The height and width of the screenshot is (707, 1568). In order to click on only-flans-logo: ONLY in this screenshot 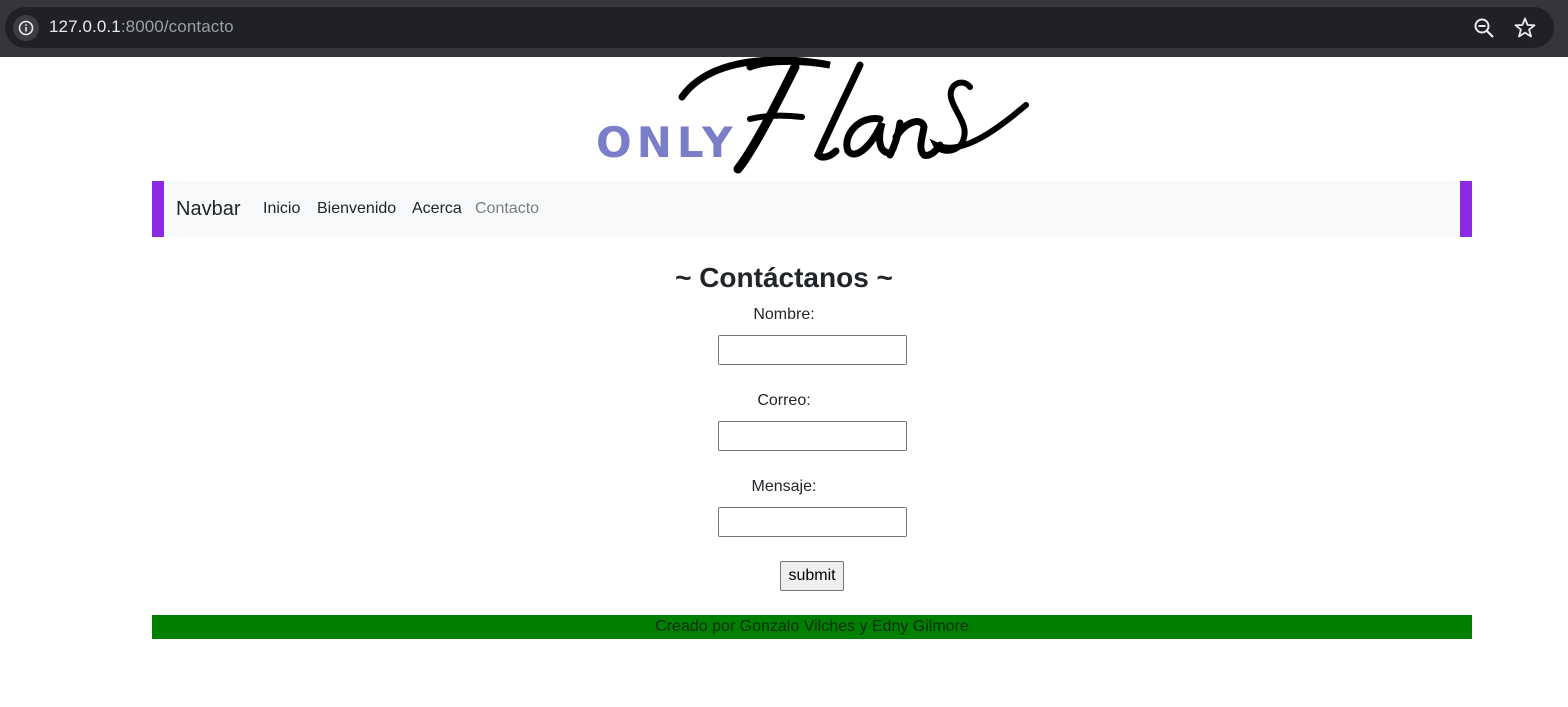, I will do `click(810, 116)`.